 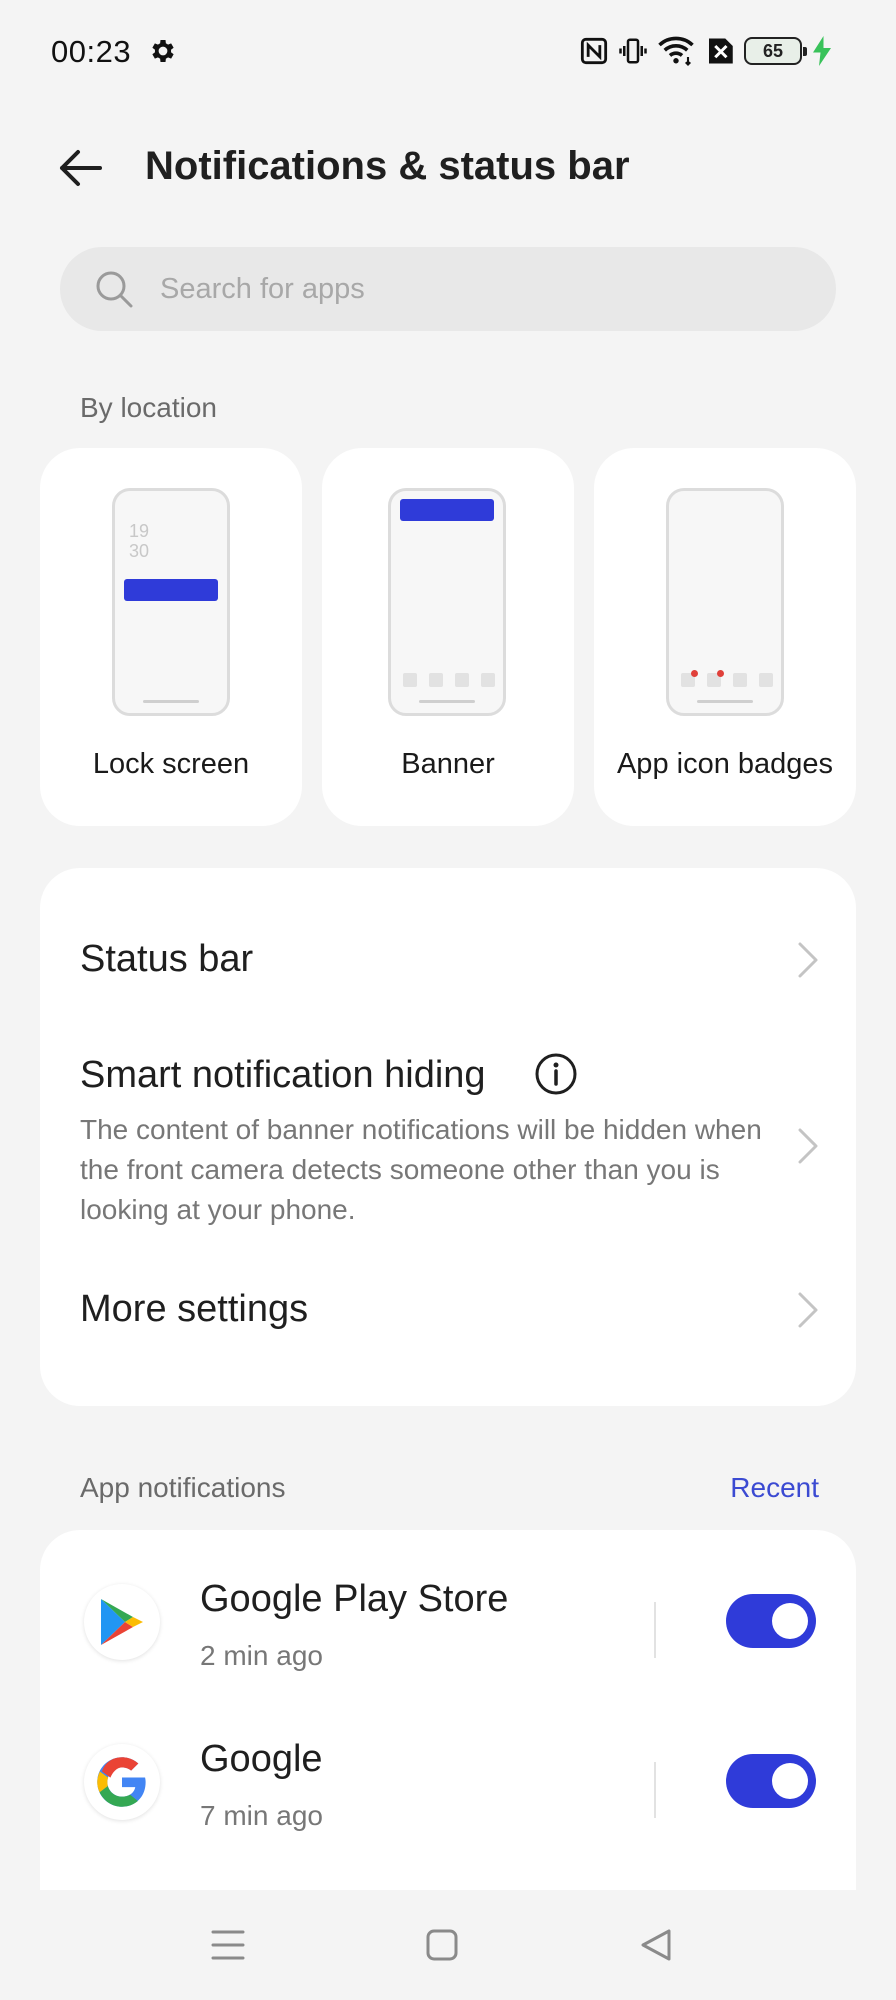 What do you see at coordinates (447, 510) in the screenshot?
I see `banner-notification-bar` at bounding box center [447, 510].